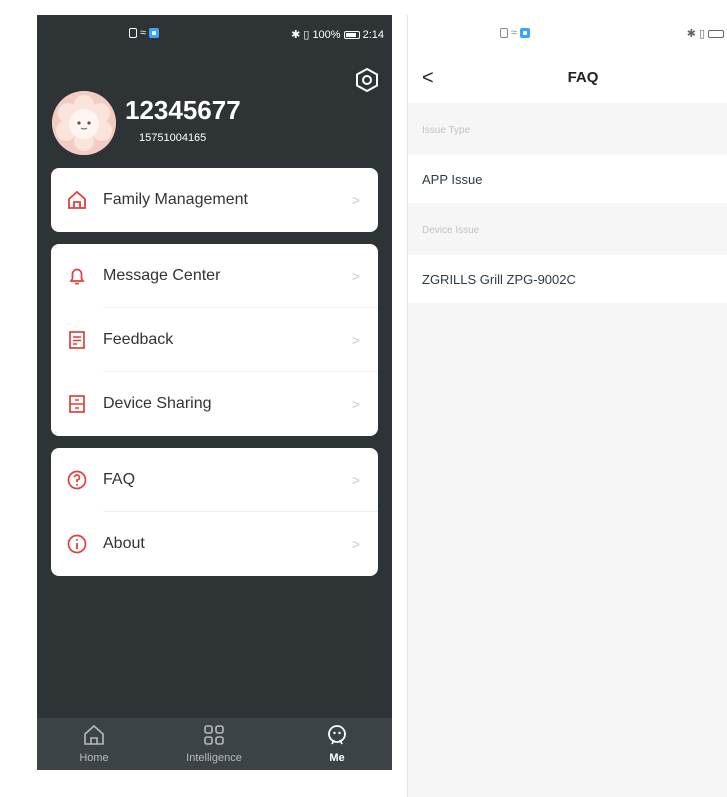 This screenshot has height=797, width=727. I want to click on status-bar: ≈ ✱ ▯, so click(567, 34).